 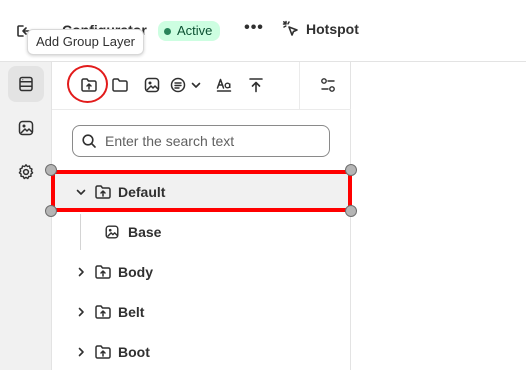 What do you see at coordinates (87, 84) in the screenshot?
I see `highlight-circle` at bounding box center [87, 84].